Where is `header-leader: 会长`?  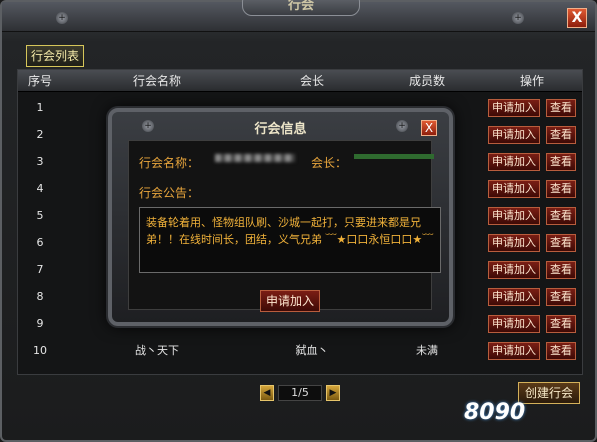
header-leader: 会长 is located at coordinates (311, 81).